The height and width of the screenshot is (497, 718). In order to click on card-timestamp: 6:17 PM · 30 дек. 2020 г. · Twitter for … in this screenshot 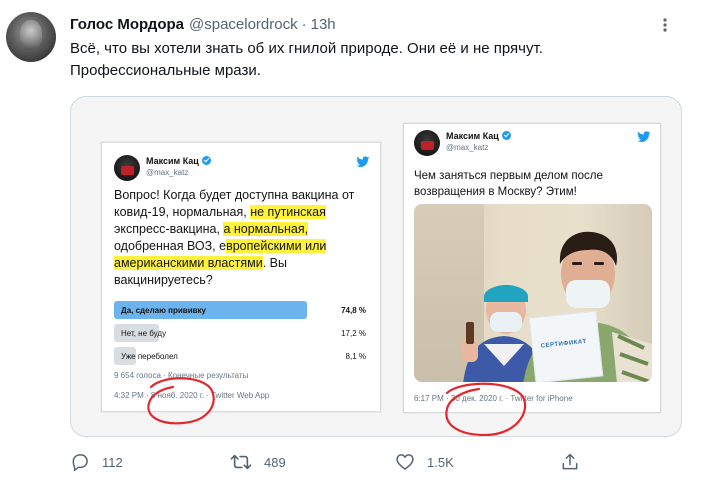, I will do `click(493, 398)`.